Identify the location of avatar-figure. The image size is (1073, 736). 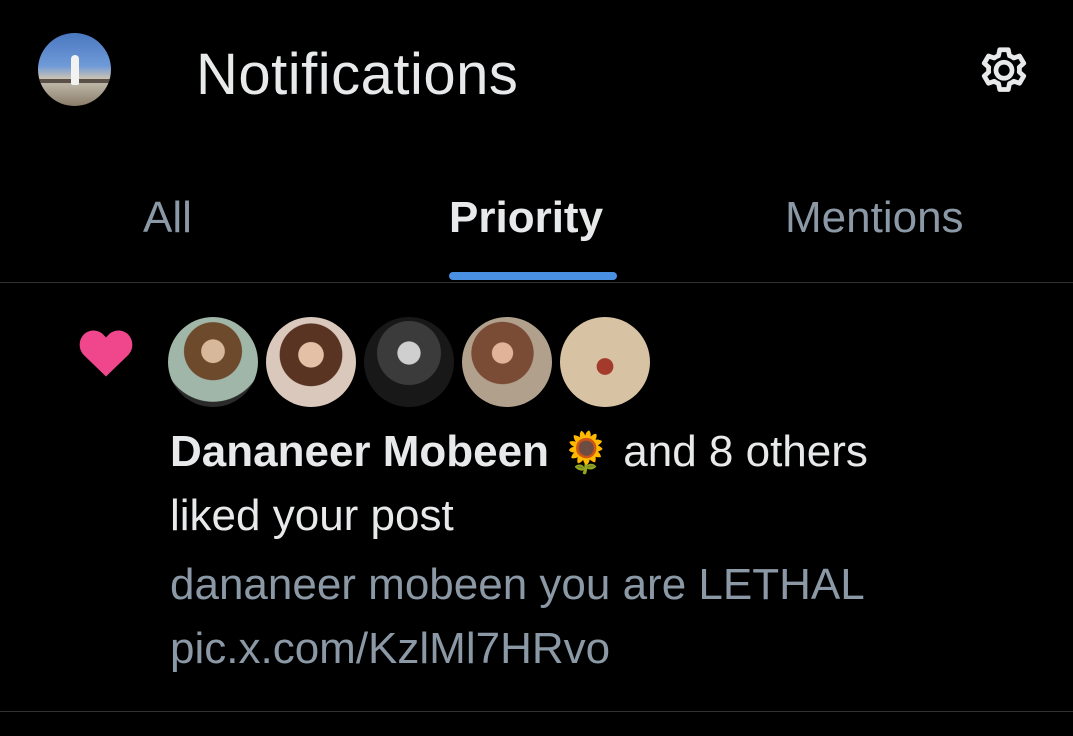
(75, 70).